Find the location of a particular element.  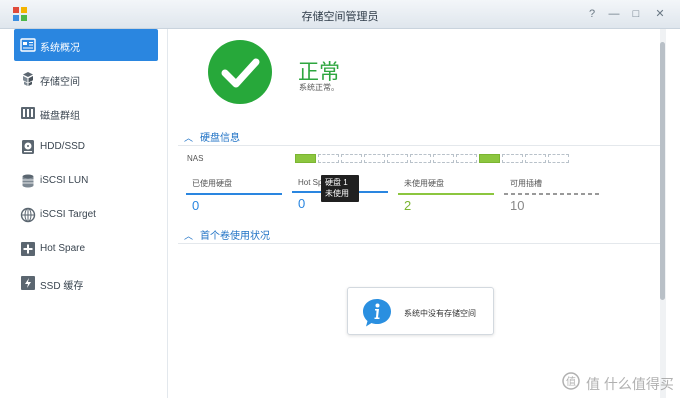

disk-info-section-header: ︿ 硬盘信息 is located at coordinates (212, 136).